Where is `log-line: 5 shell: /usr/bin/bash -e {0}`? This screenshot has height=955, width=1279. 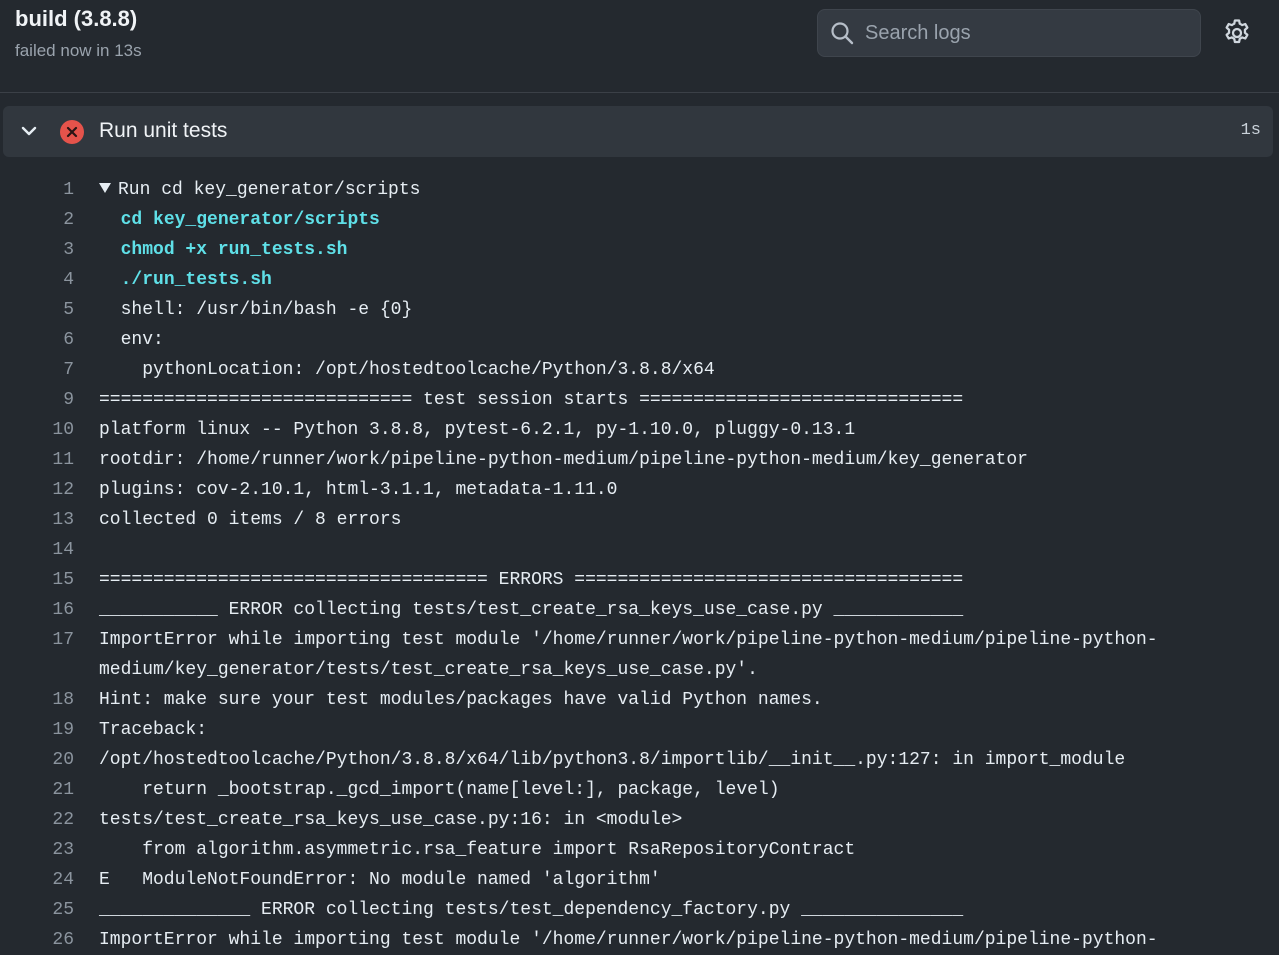 log-line: 5 shell: /usr/bin/bash -e {0} is located at coordinates (639, 310).